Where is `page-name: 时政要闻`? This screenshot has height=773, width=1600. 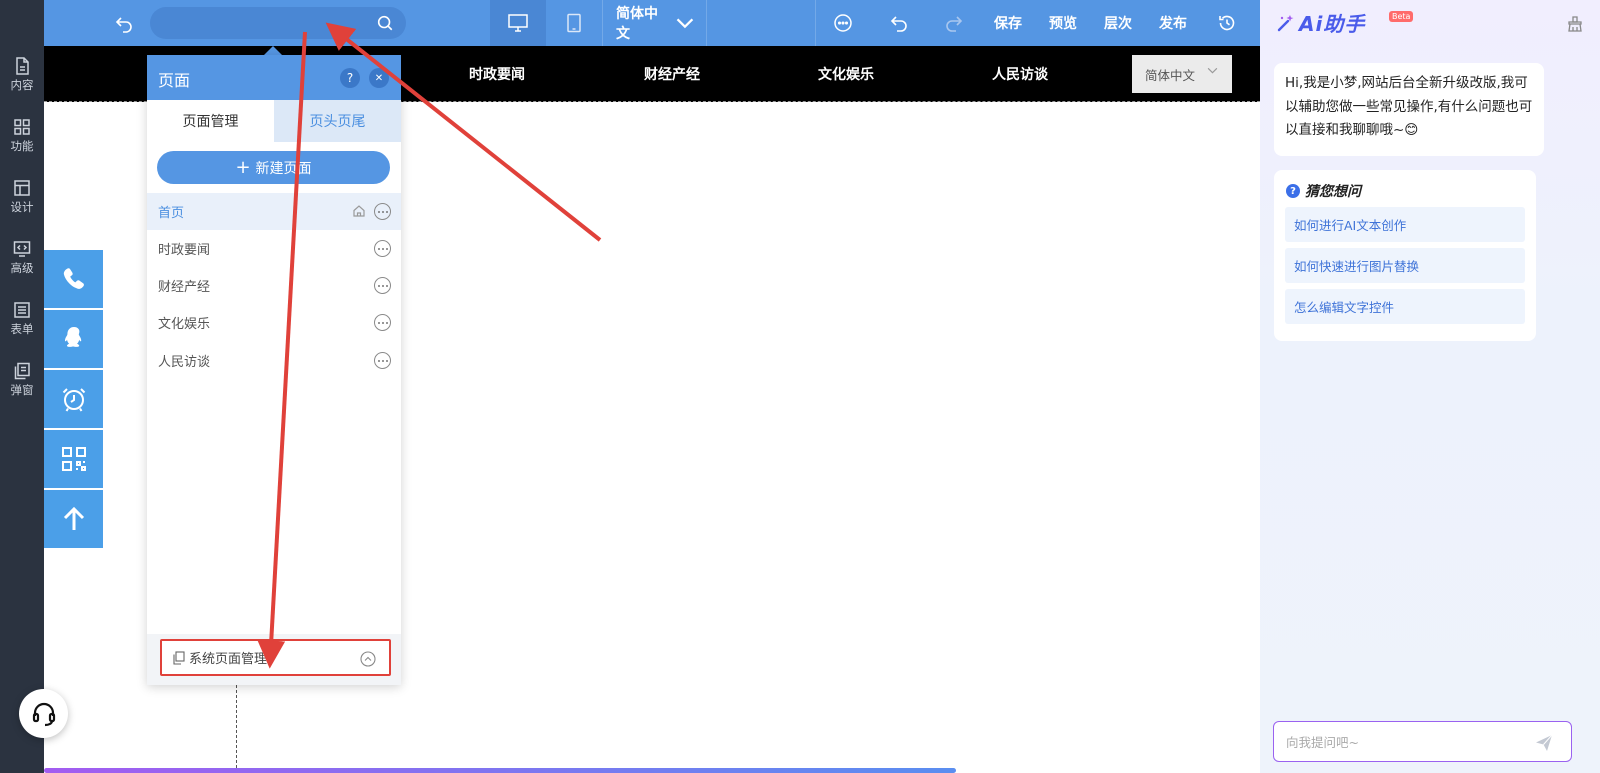 page-name: 时政要闻 is located at coordinates (184, 250).